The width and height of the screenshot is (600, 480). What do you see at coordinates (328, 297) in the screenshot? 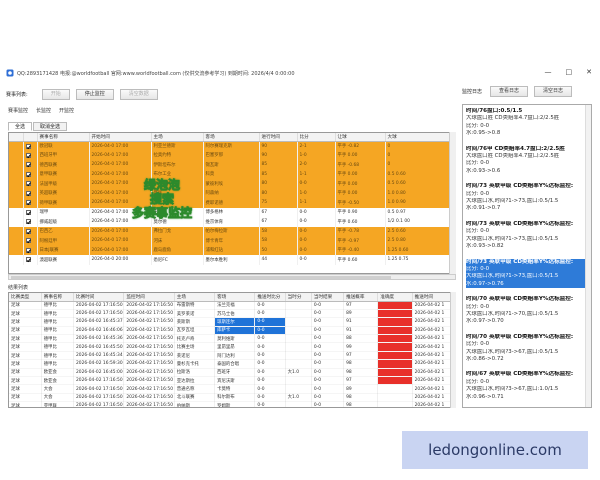
I see `column-header: 当时结果` at bounding box center [328, 297].